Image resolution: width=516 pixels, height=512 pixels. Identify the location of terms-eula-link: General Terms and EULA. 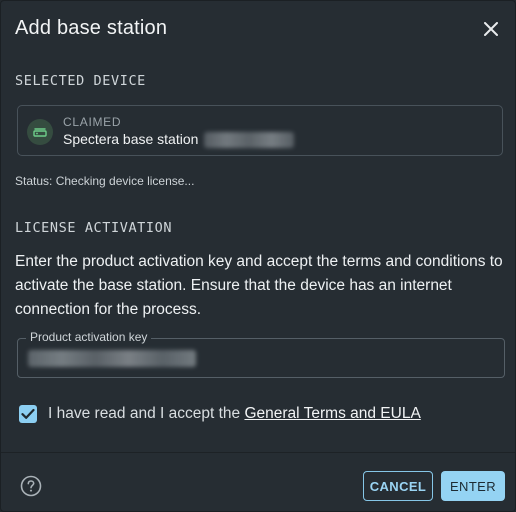
(332, 413).